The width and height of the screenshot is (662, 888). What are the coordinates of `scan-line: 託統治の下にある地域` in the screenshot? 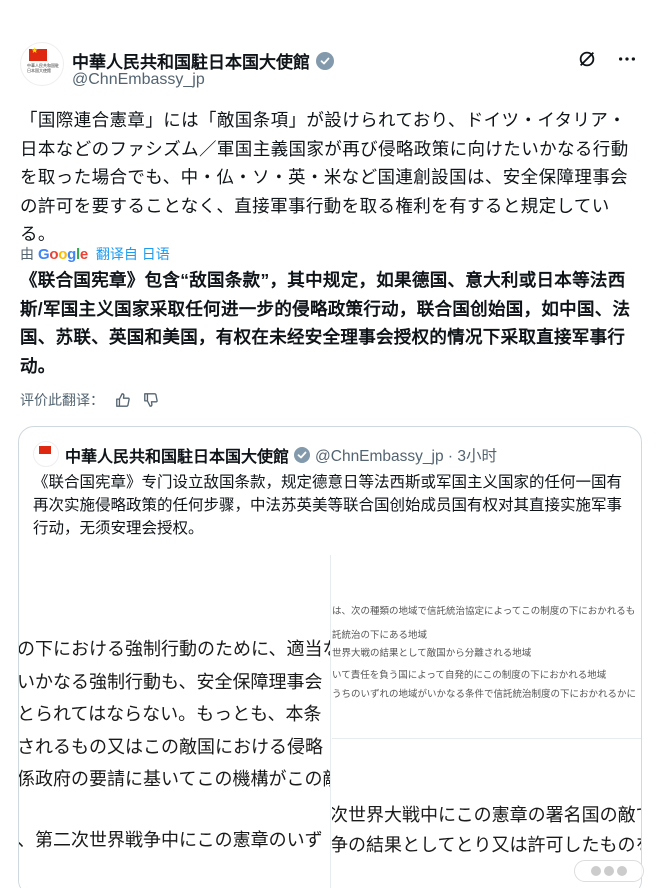 It's located at (380, 635).